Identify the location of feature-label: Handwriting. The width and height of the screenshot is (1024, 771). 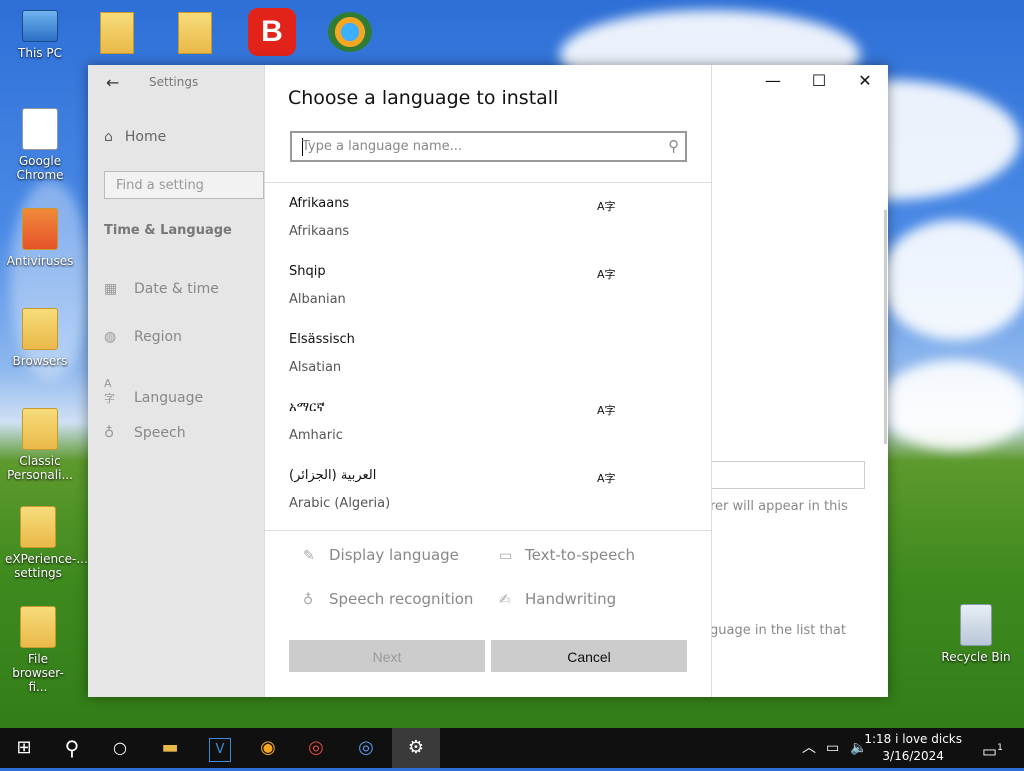
(571, 599).